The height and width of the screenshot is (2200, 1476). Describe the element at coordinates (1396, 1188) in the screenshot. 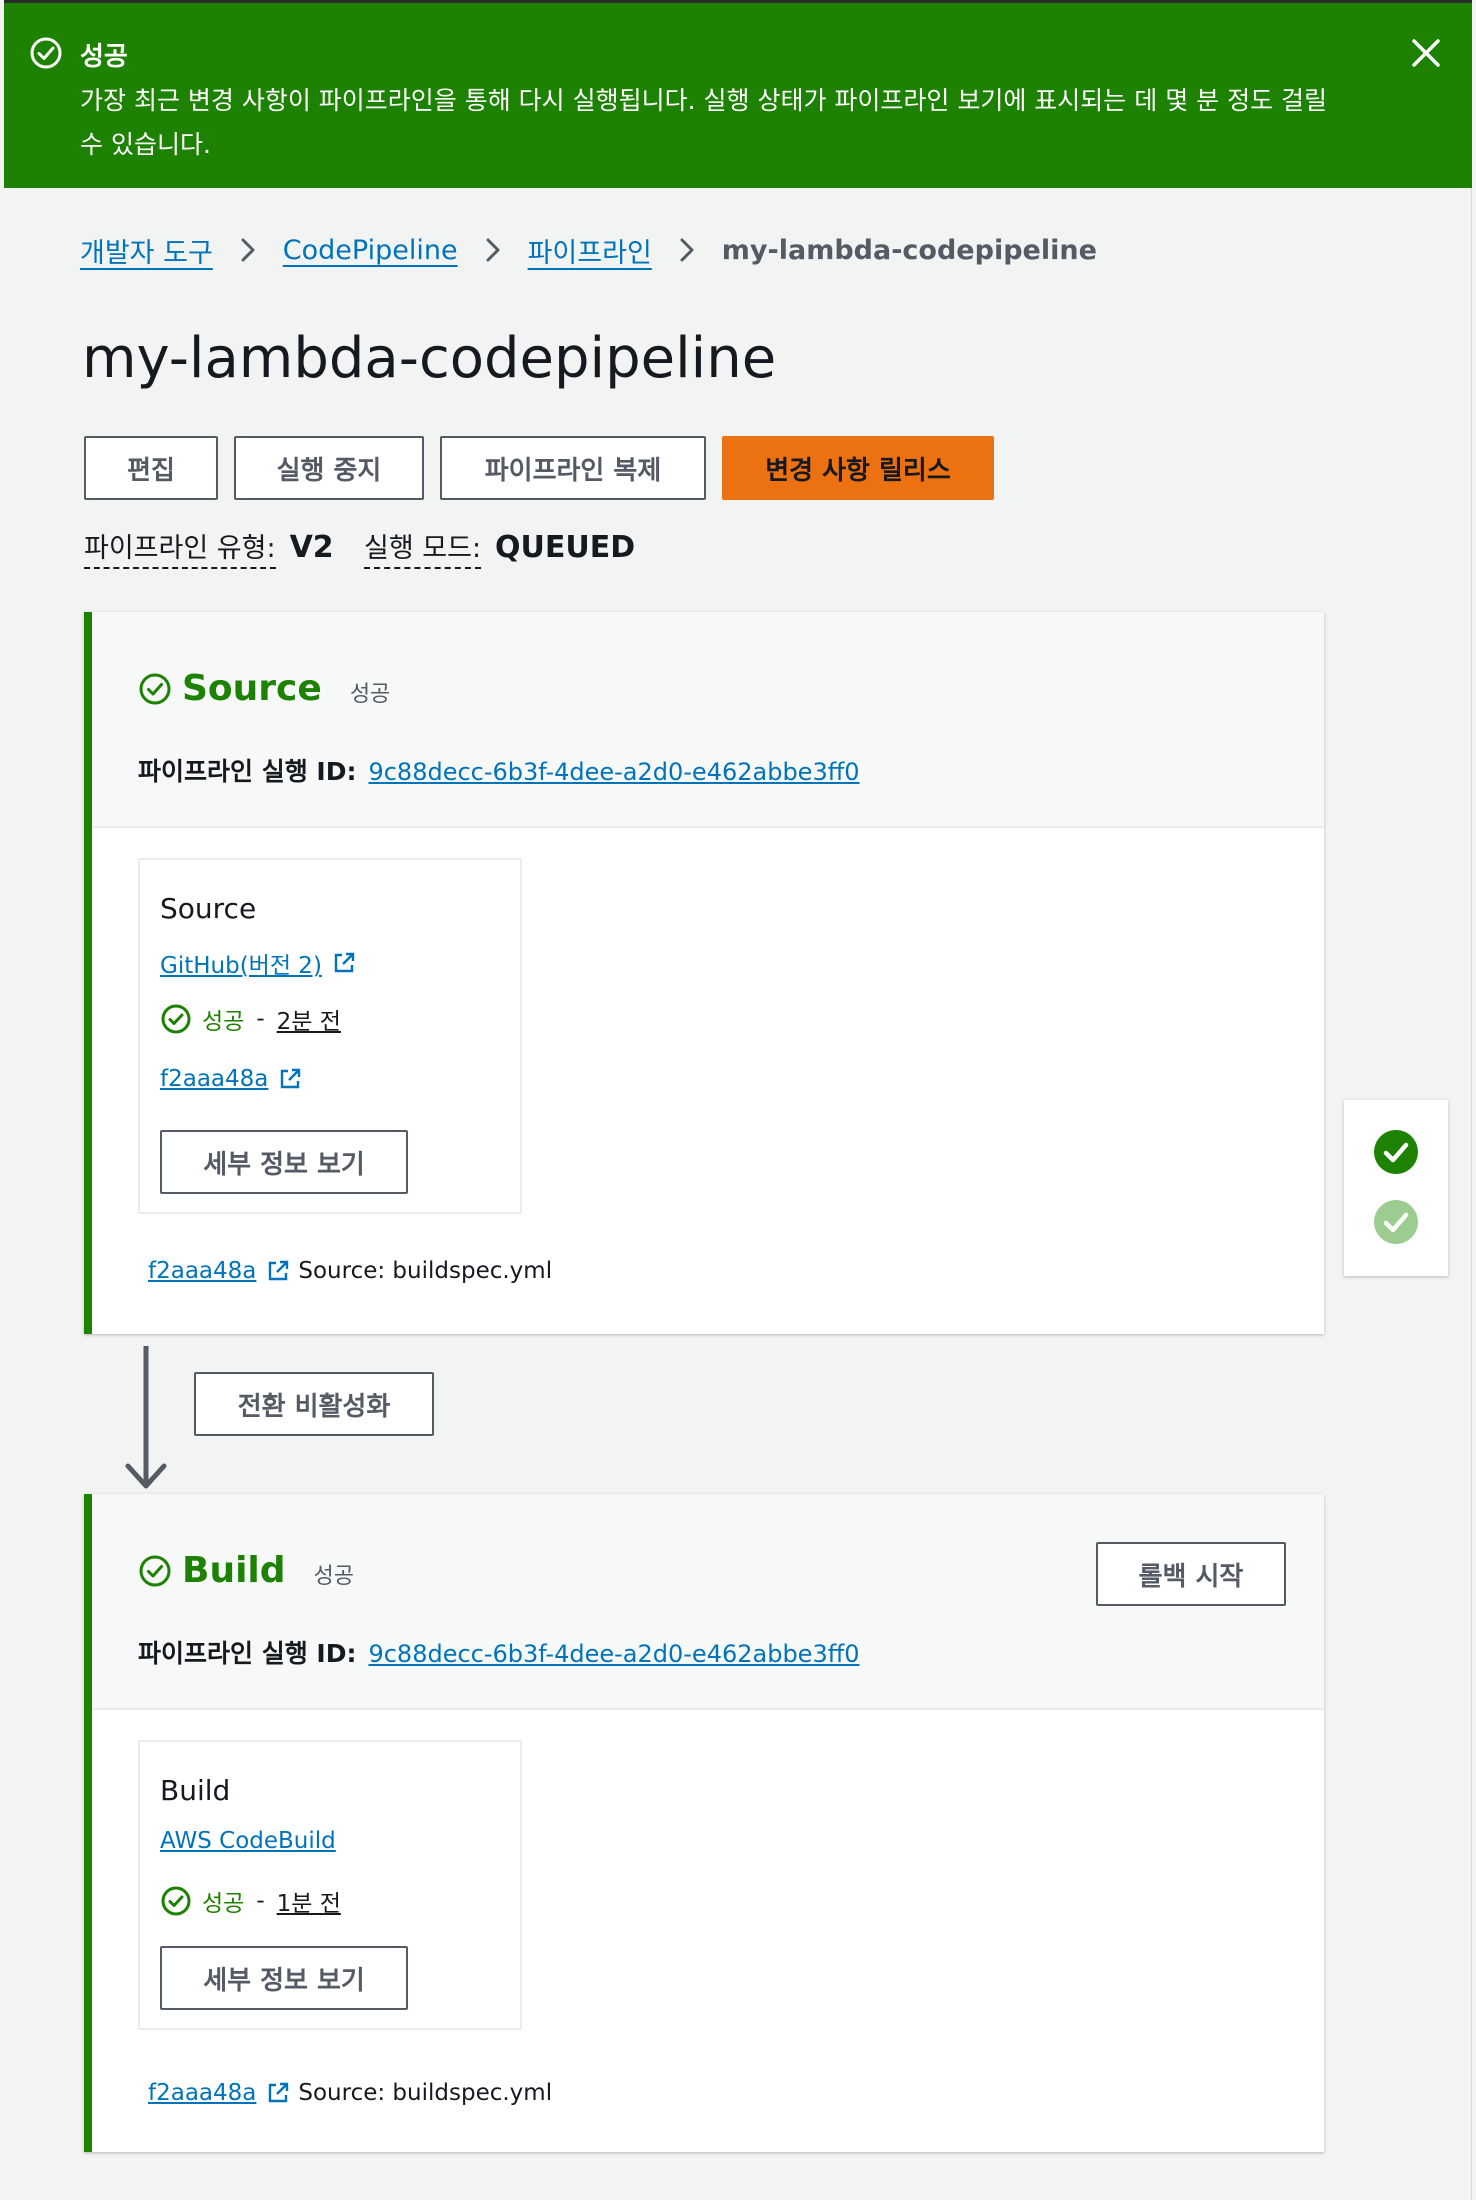

I see `stage-status-panel` at that location.